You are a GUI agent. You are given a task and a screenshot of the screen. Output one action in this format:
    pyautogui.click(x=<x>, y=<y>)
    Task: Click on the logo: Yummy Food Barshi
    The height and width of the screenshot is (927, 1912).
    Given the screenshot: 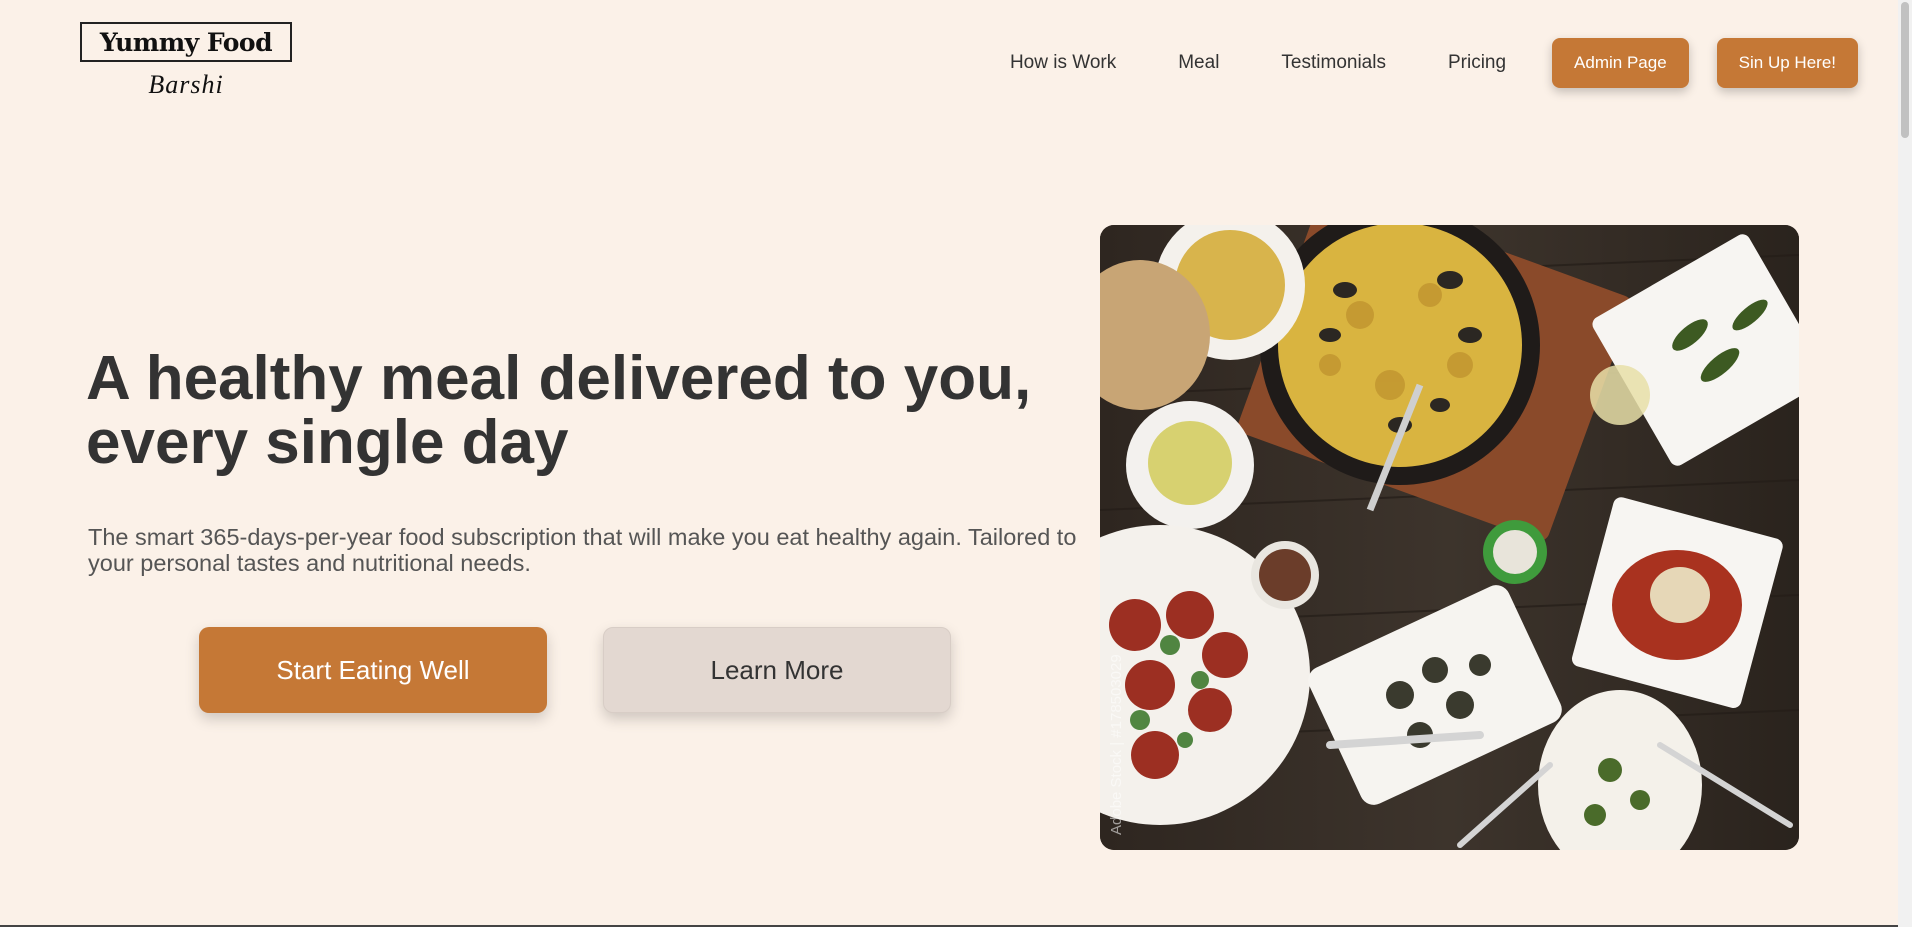 What is the action you would take?
    pyautogui.click(x=186, y=61)
    